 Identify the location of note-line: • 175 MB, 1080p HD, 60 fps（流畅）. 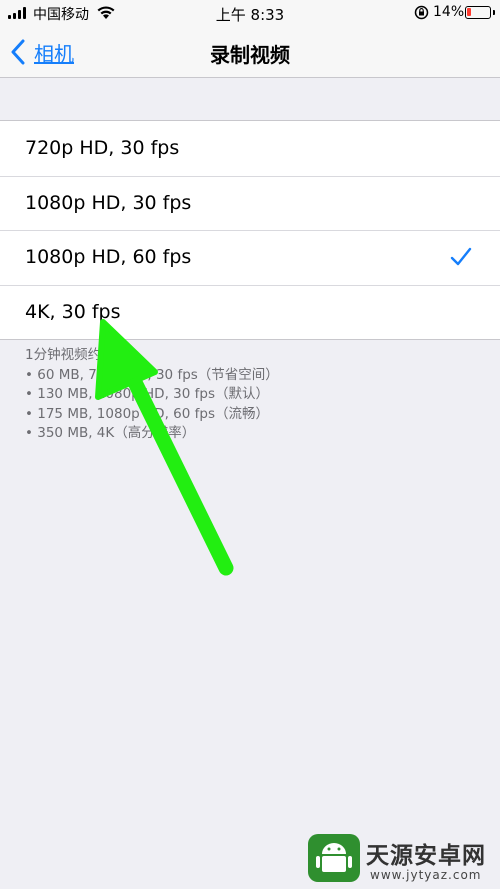
(147, 413).